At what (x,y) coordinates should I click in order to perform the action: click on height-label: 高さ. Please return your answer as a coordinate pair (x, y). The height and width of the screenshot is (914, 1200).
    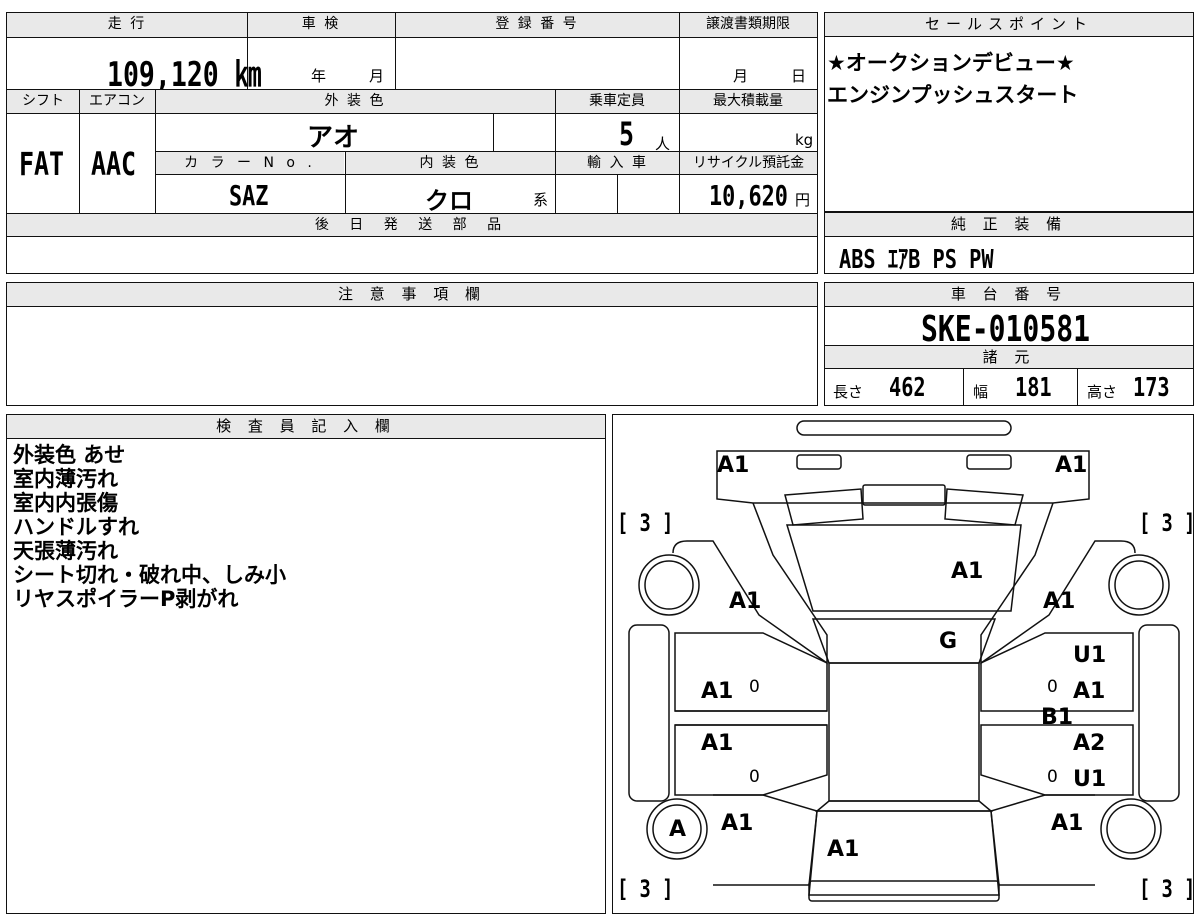
    Looking at the image, I should click on (1102, 392).